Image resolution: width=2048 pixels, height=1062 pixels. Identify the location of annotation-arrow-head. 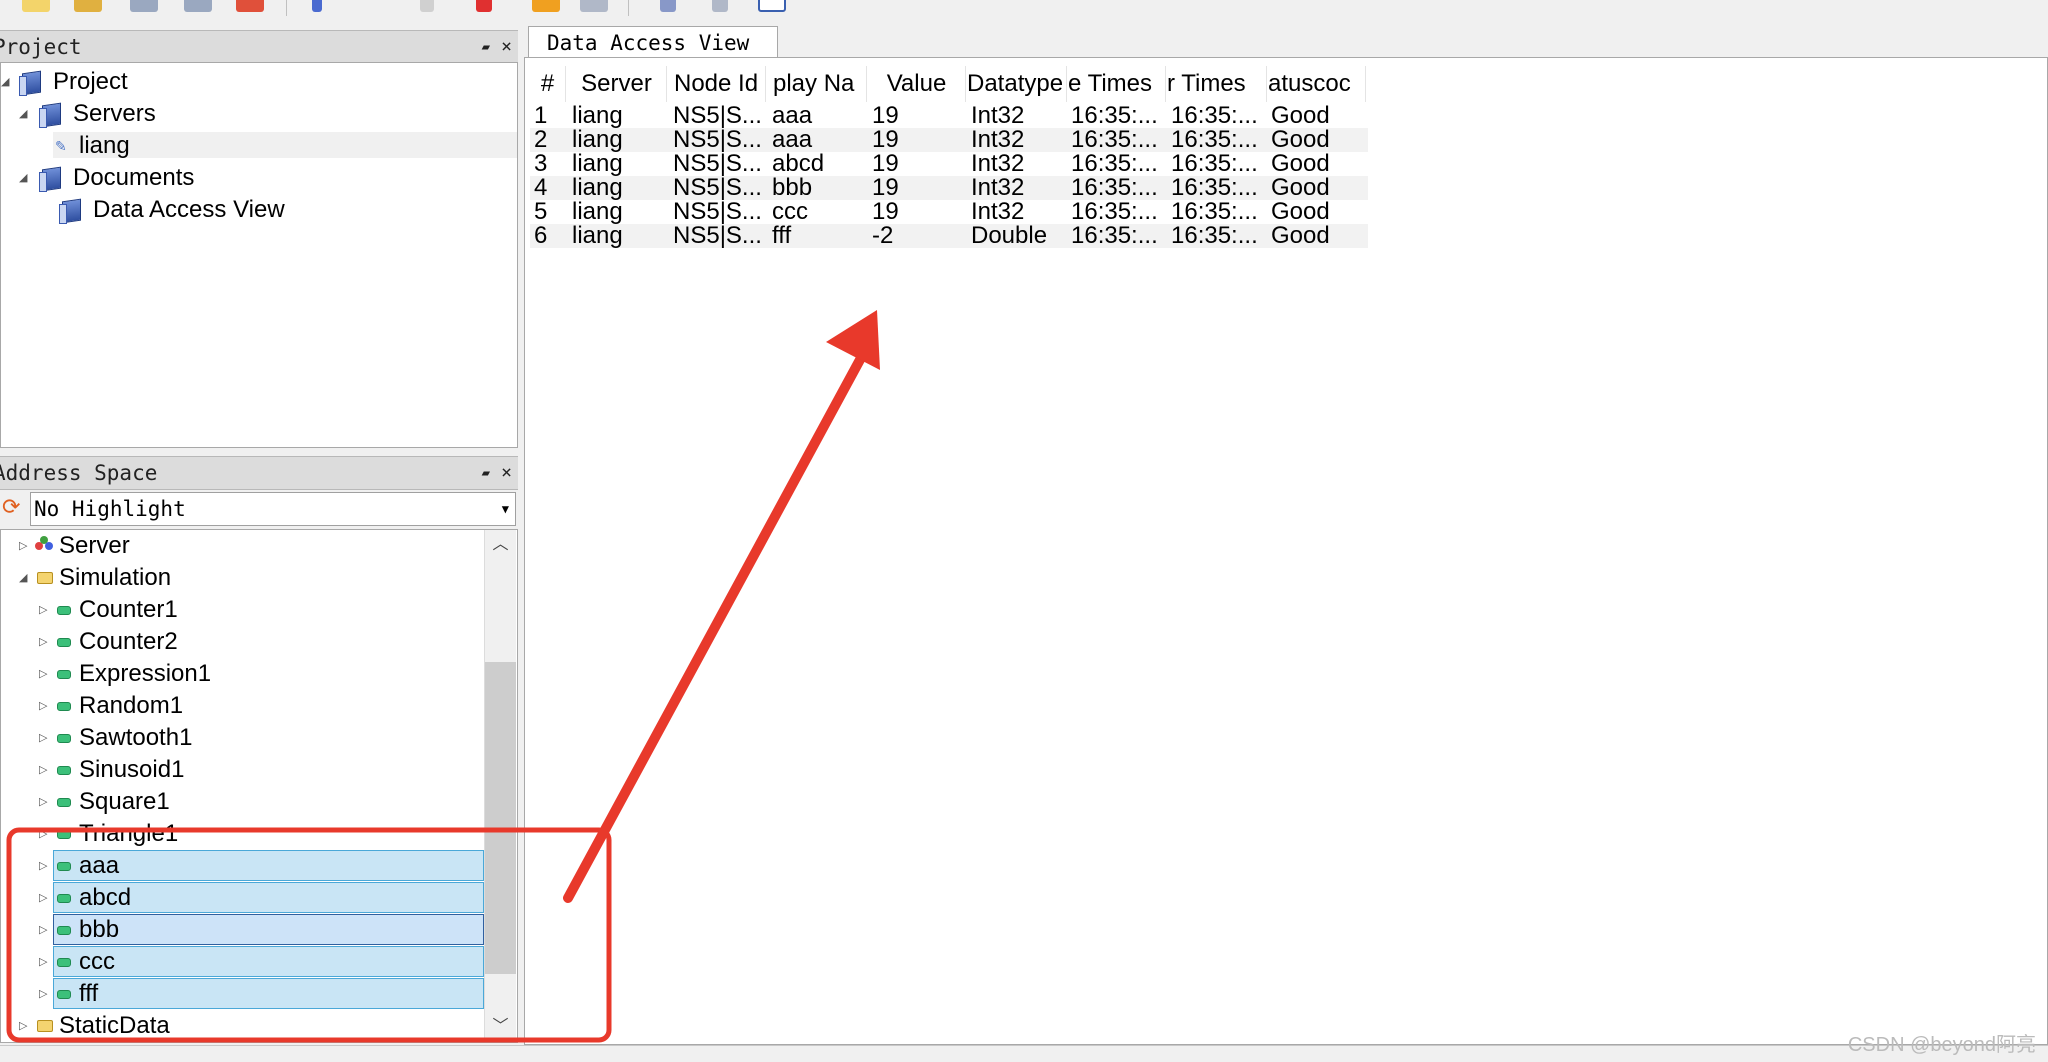
(853, 340).